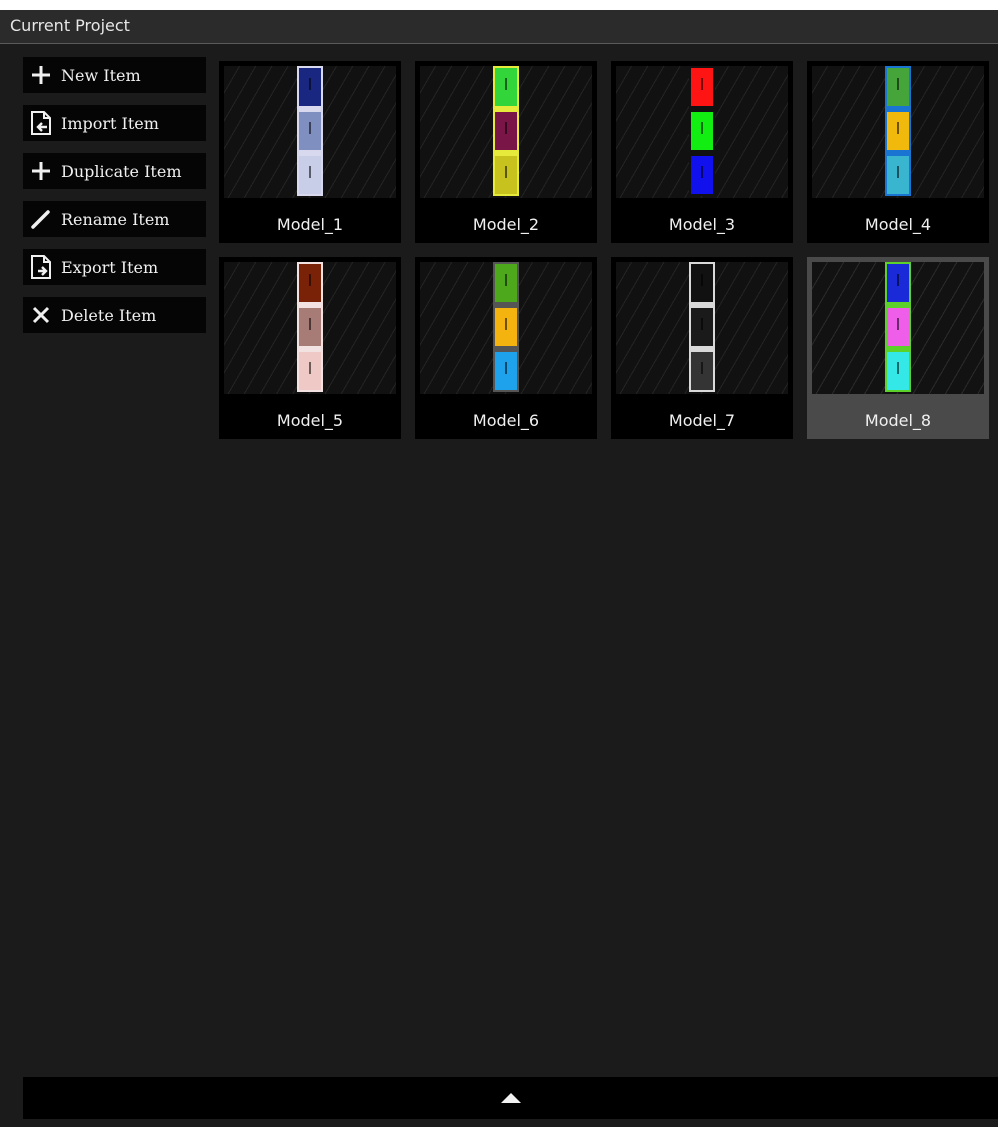  Describe the element at coordinates (499, 27) in the screenshot. I see `panel-title-bar: Current Project` at that location.